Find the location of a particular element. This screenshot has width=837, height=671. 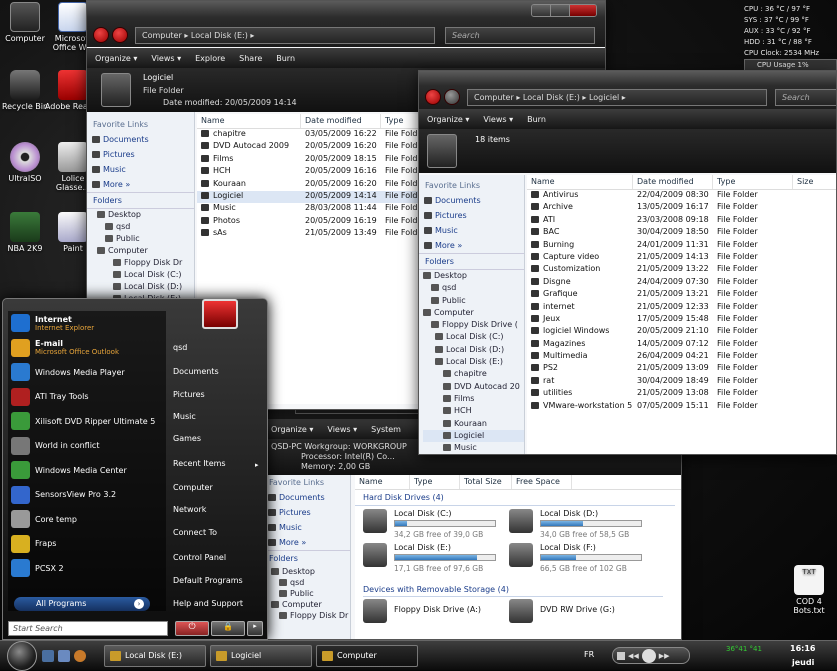

start-menu-place: Connect To is located at coordinates (195, 532).